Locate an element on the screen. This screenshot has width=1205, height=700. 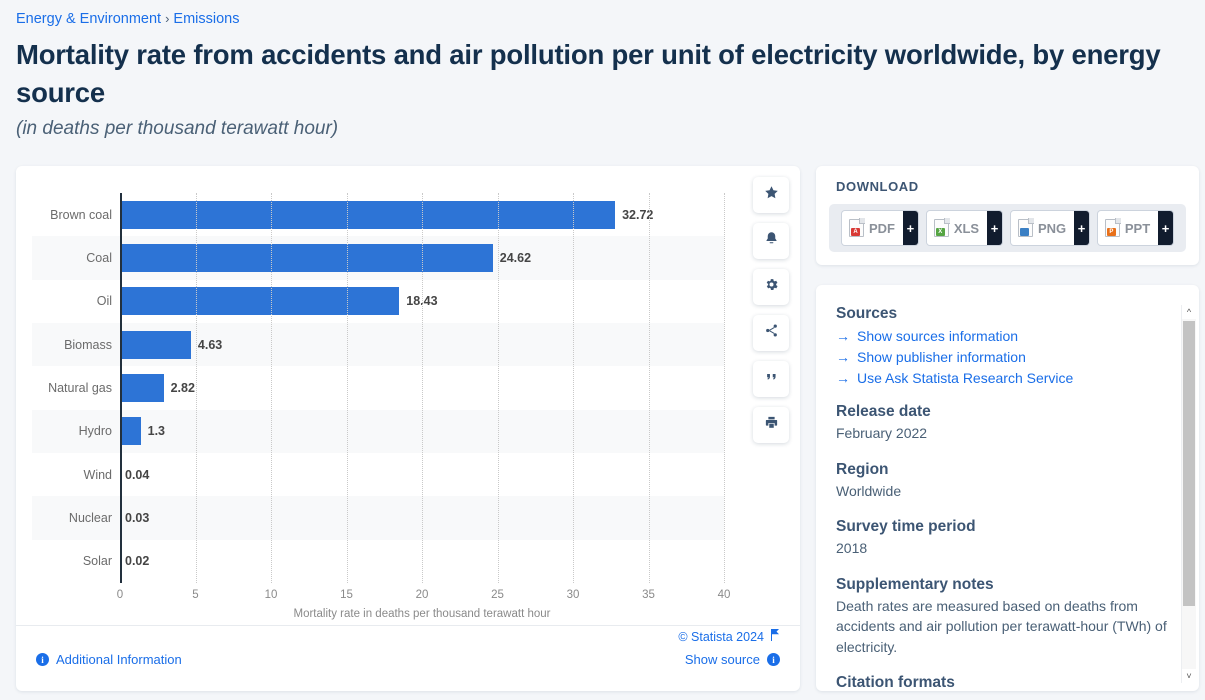
chart-bar-group: 0.03 is located at coordinates (135, 517).